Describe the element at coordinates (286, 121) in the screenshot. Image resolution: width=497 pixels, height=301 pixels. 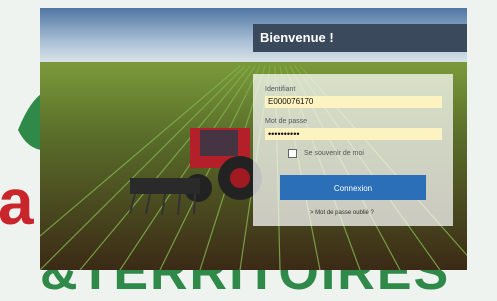
I see `password-label: Mot de passe` at that location.